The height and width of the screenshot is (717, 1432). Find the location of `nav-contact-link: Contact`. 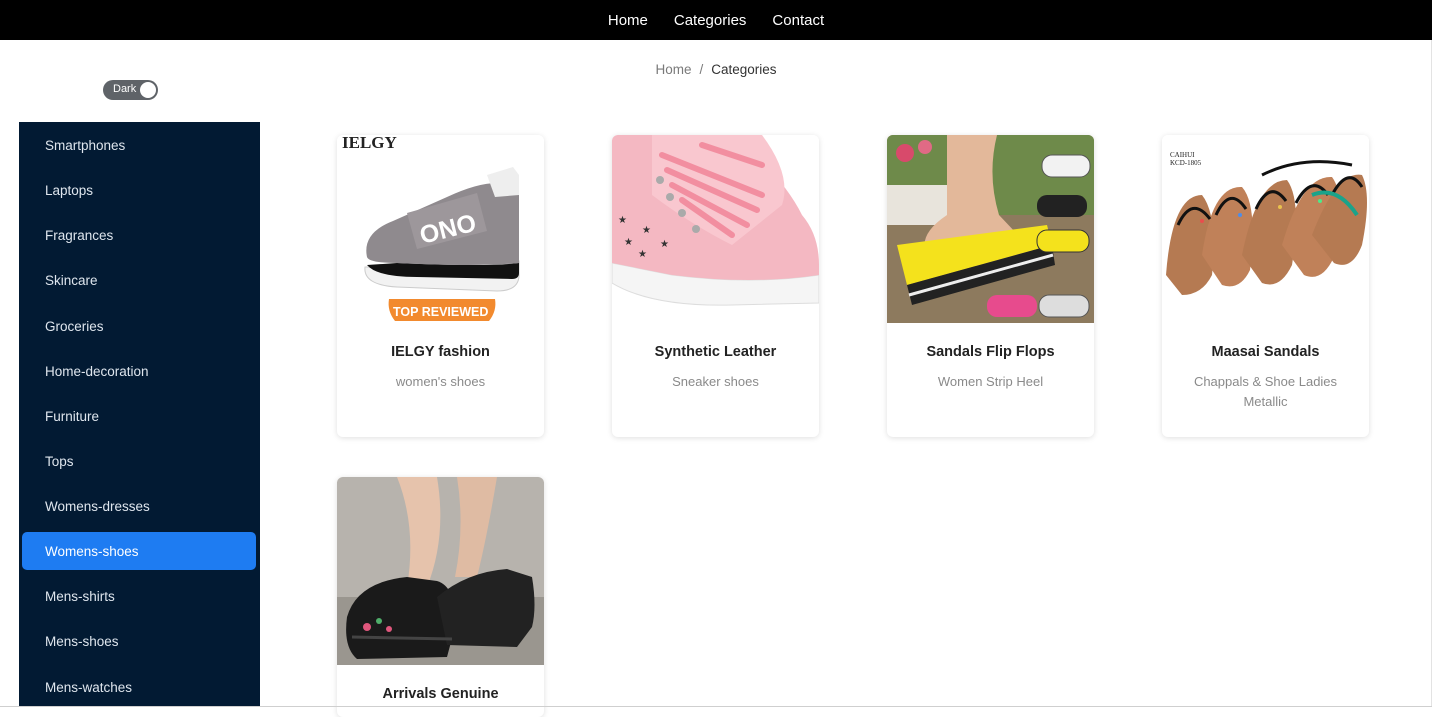

nav-contact-link: Contact is located at coordinates (798, 20).